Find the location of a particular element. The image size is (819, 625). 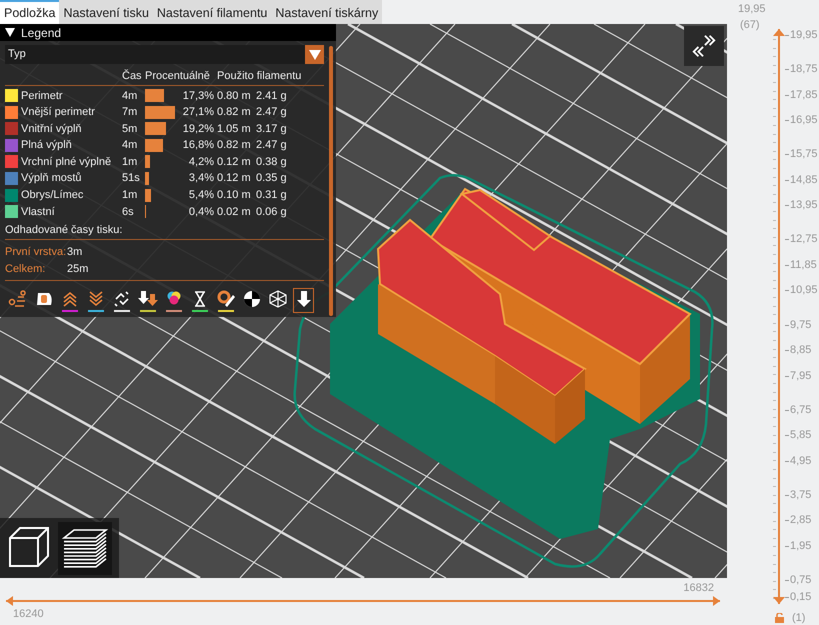

tick-label: 10,95 is located at coordinates (804, 290).